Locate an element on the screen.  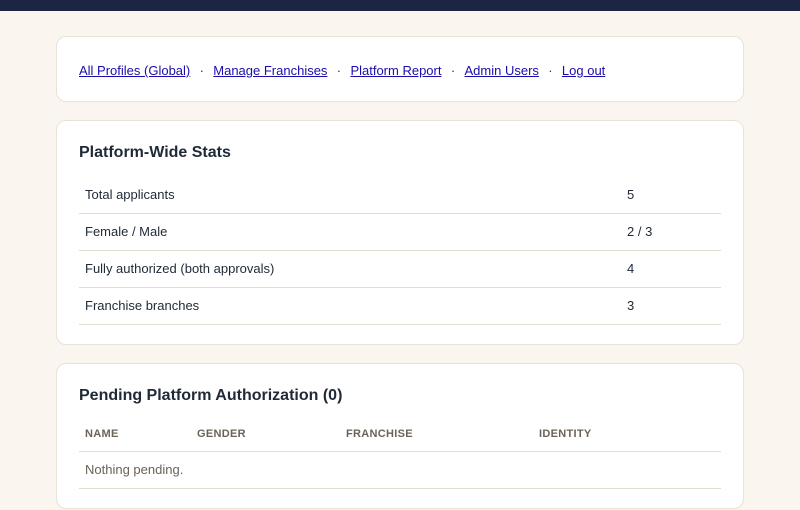
nav-link-manage-franchises: Manage Franchises is located at coordinates (270, 70).